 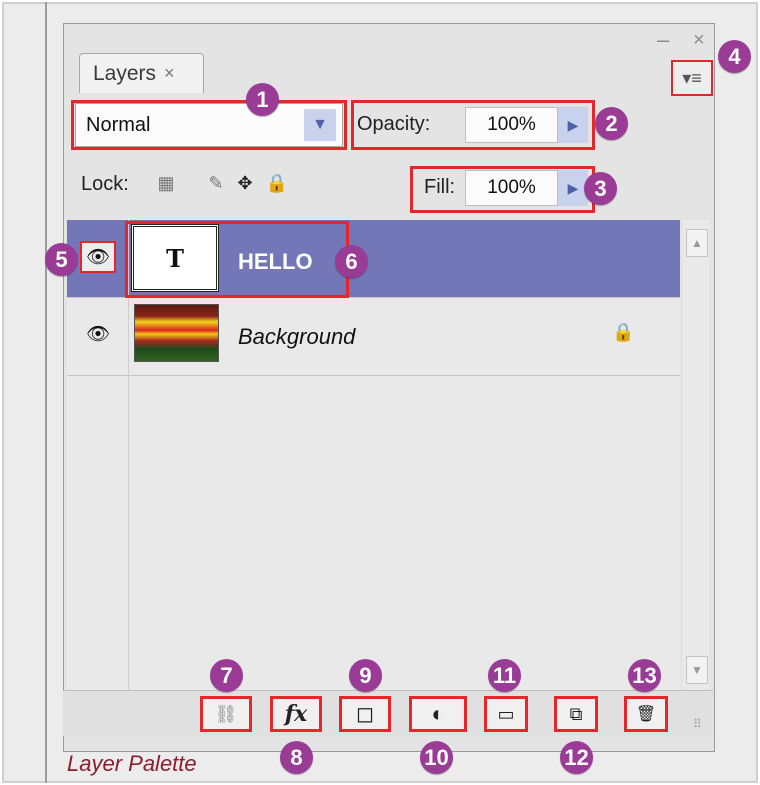 What do you see at coordinates (209, 125) in the screenshot?
I see `blend-mode-select: Normal ▼` at bounding box center [209, 125].